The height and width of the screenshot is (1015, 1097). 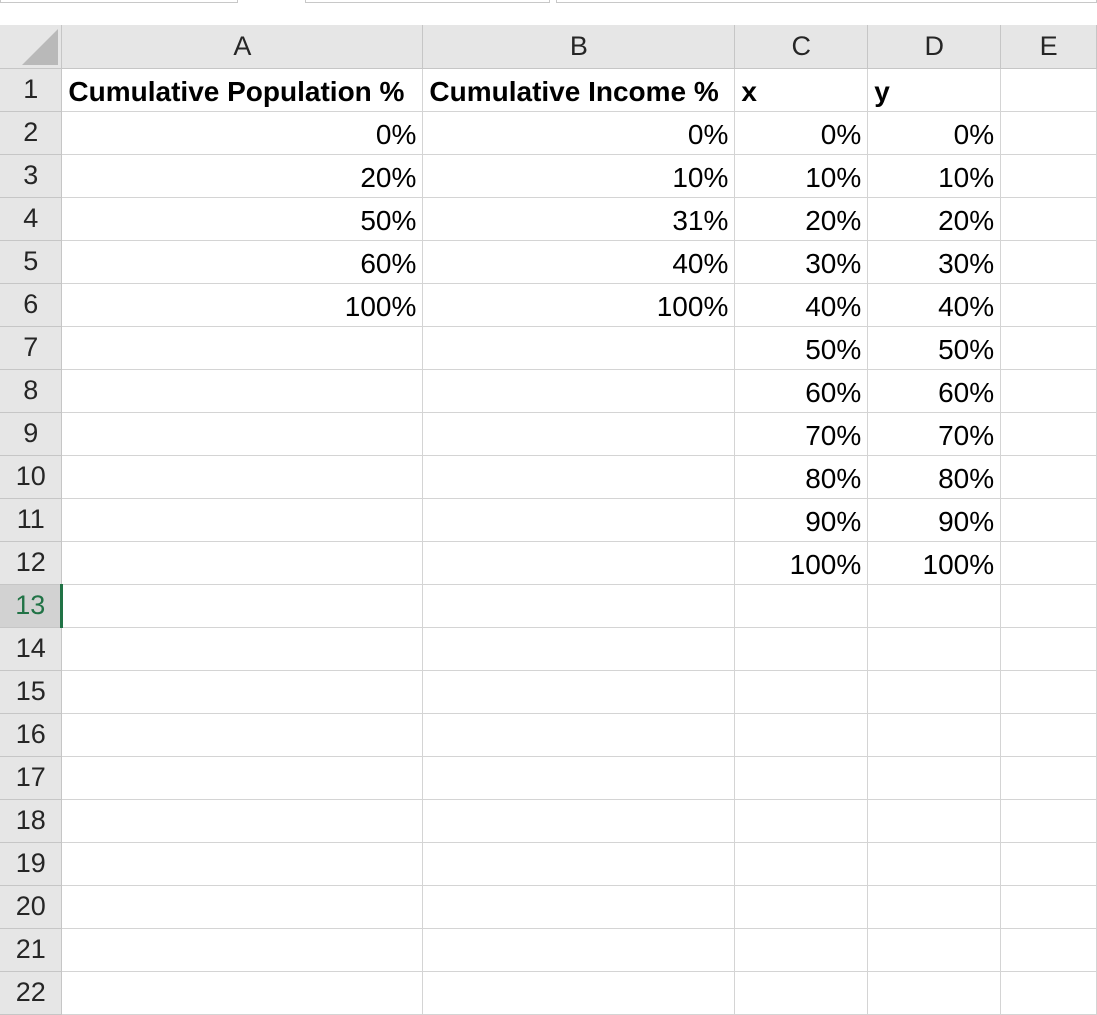 I want to click on cell-b8, so click(x=579, y=391).